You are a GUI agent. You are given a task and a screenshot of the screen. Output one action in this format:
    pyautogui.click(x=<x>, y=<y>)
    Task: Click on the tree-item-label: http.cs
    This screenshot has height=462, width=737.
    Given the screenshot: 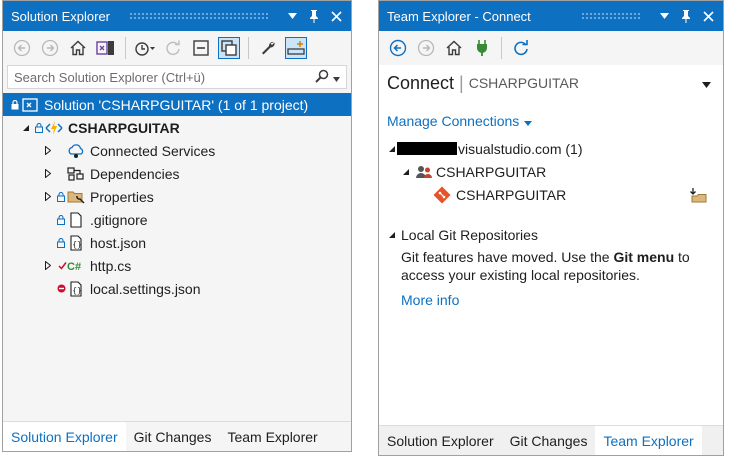 What is the action you would take?
    pyautogui.click(x=111, y=265)
    